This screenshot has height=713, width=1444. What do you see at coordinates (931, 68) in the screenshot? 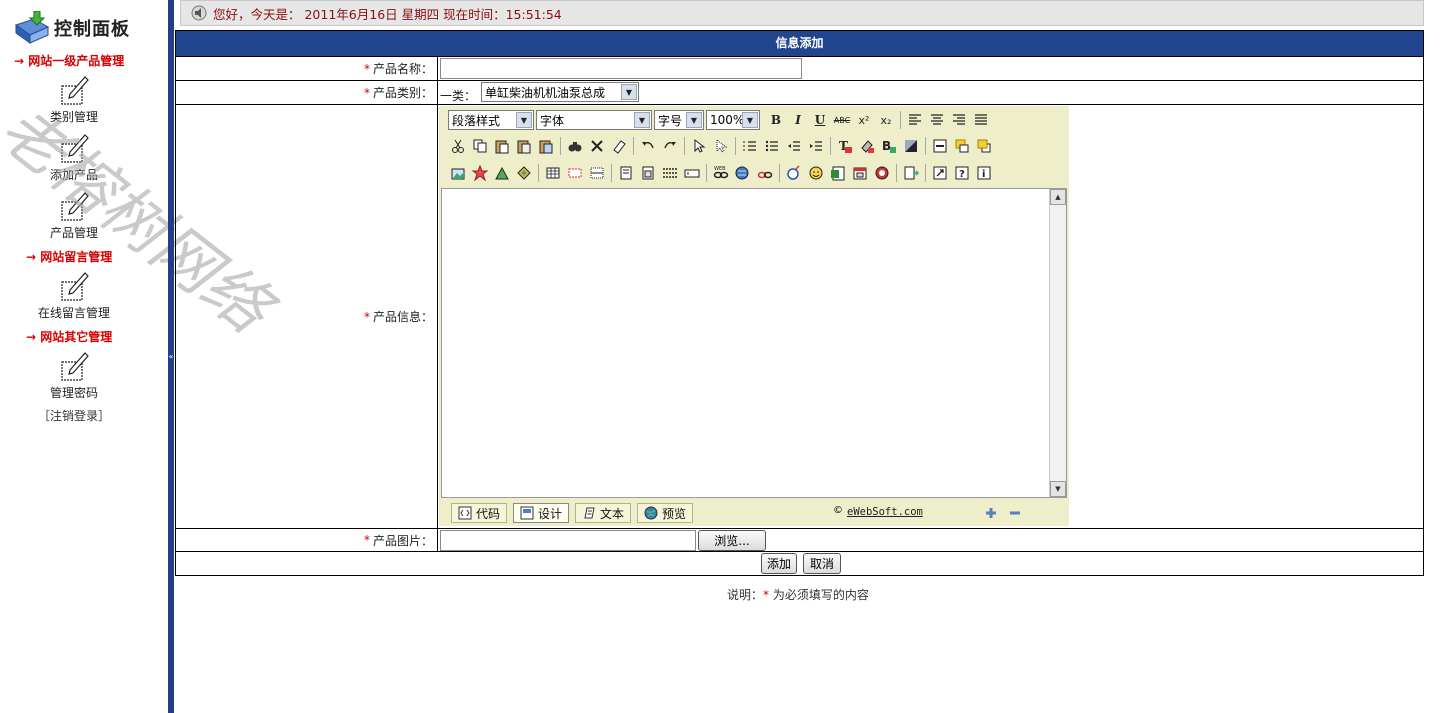
I see `product-name-cell` at bounding box center [931, 68].